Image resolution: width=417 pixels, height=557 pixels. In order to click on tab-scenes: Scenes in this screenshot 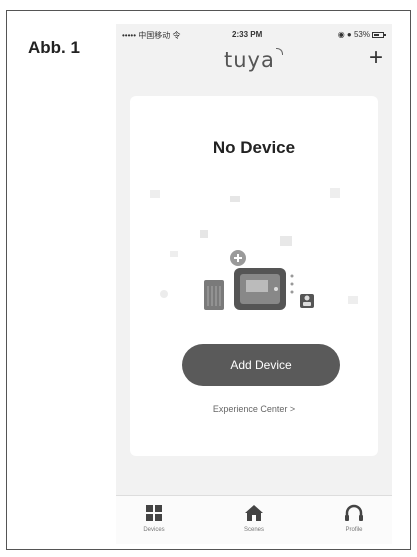, I will do `click(254, 517)`.